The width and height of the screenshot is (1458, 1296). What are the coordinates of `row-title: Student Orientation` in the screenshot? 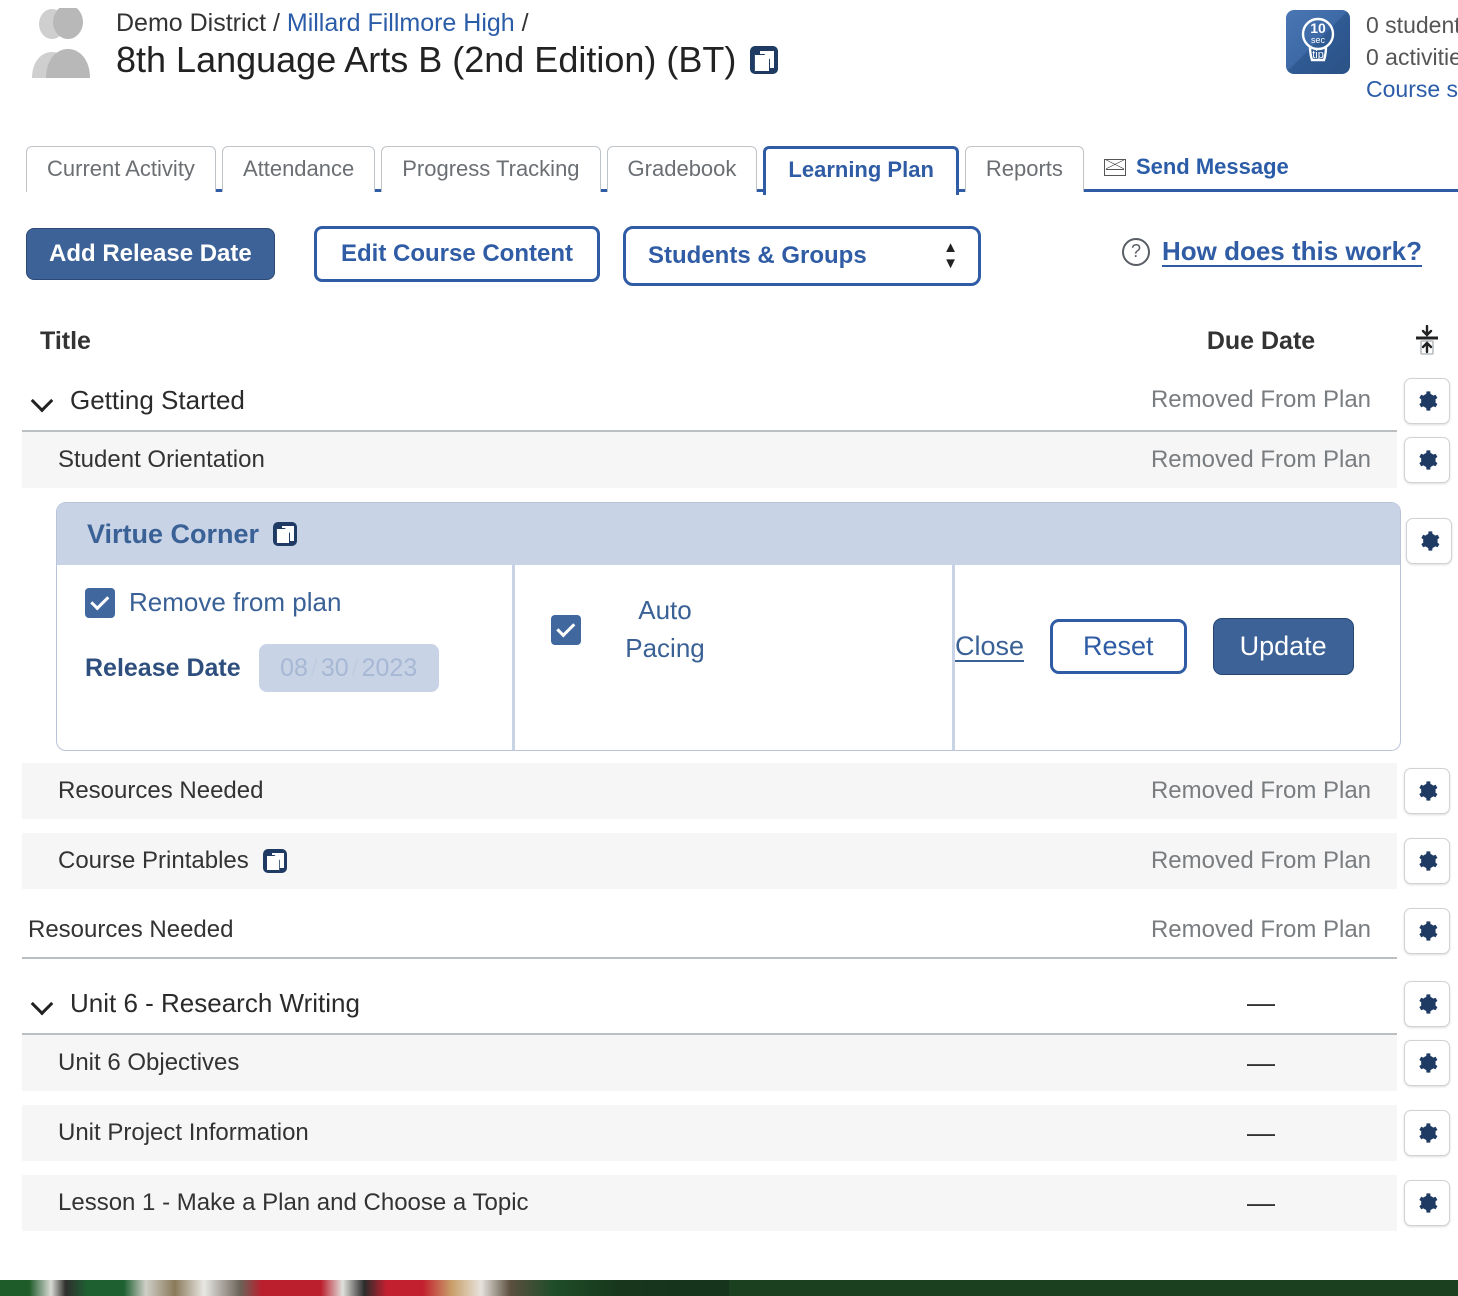 It's located at (161, 459).